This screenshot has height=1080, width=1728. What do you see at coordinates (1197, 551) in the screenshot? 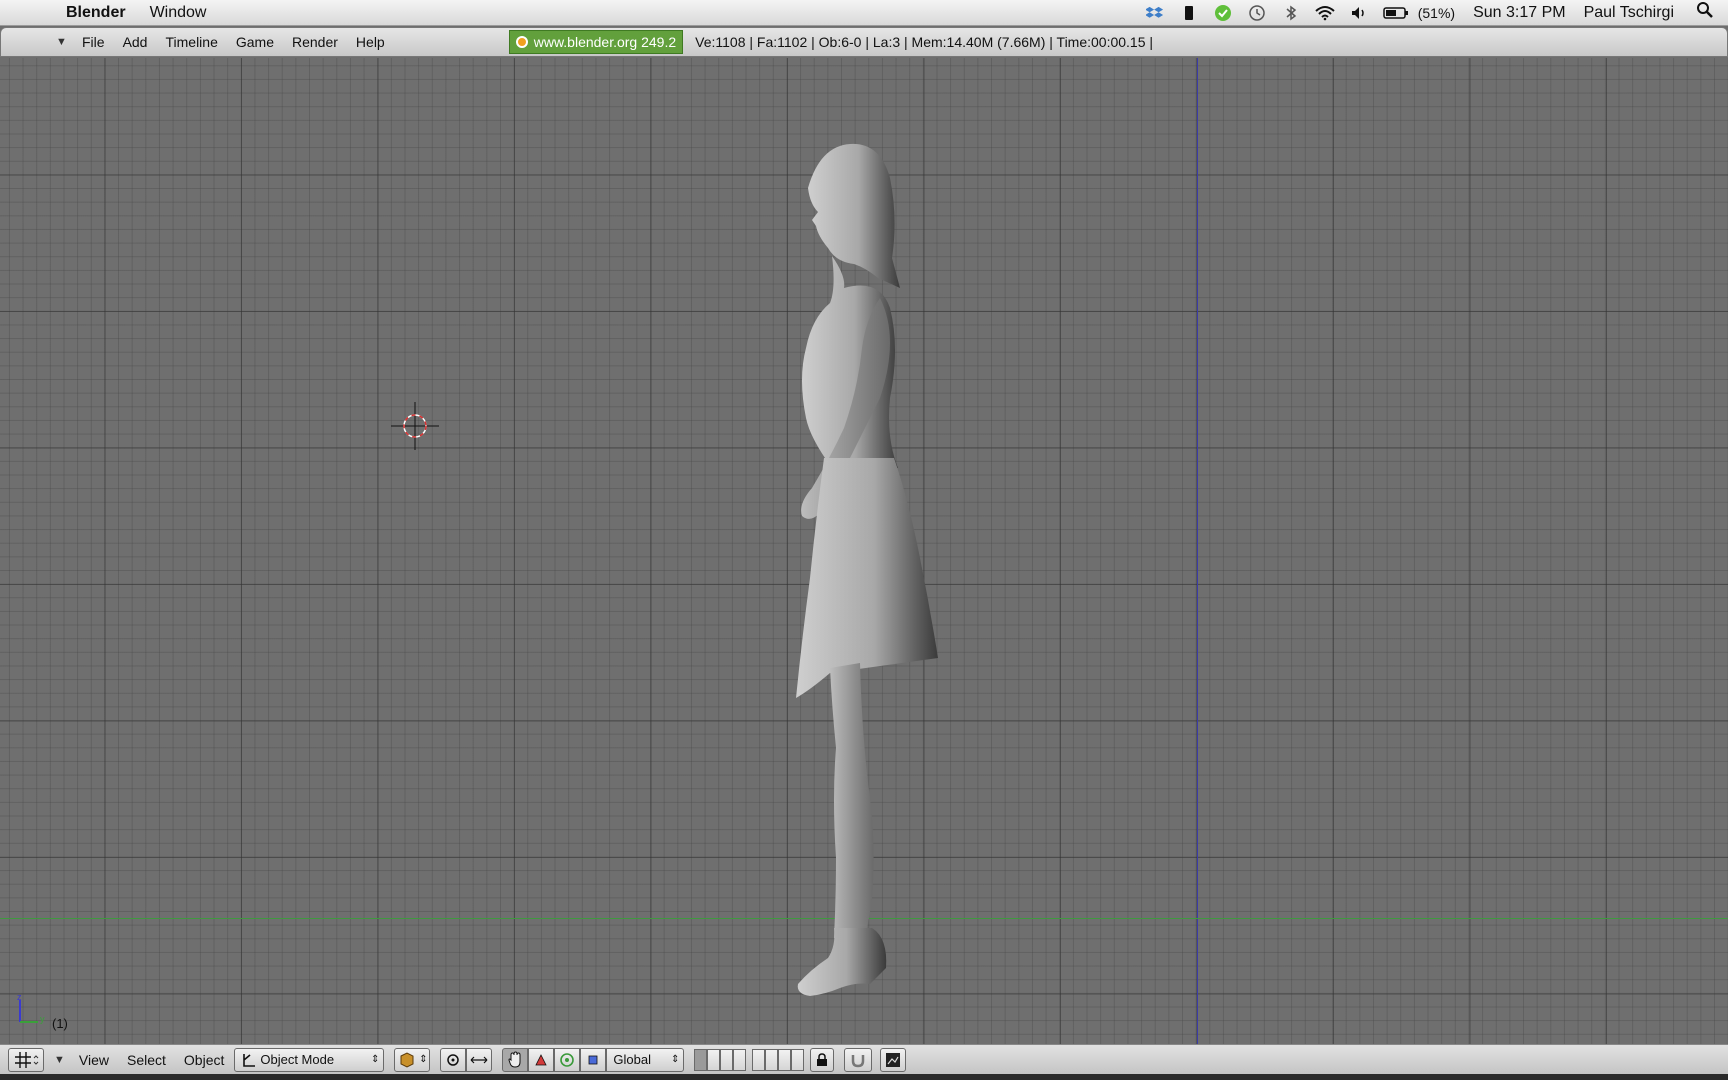
I see `z-axis-line` at bounding box center [1197, 551].